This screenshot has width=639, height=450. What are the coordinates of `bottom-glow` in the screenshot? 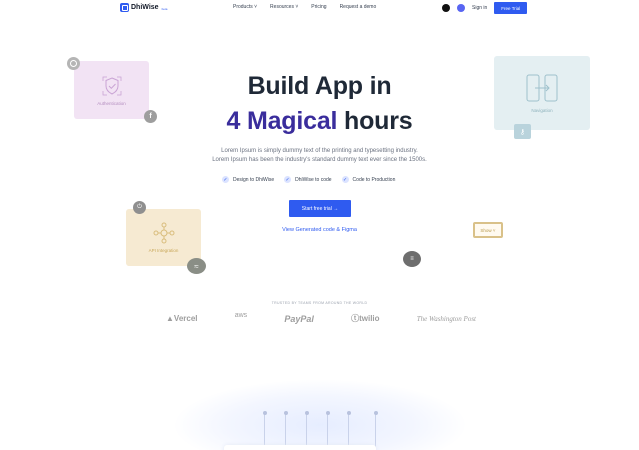 It's located at (320, 415).